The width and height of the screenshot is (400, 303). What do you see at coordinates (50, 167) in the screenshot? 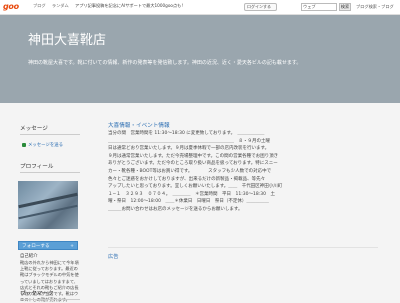
I see `profile-heading: プロフィール` at bounding box center [50, 167].